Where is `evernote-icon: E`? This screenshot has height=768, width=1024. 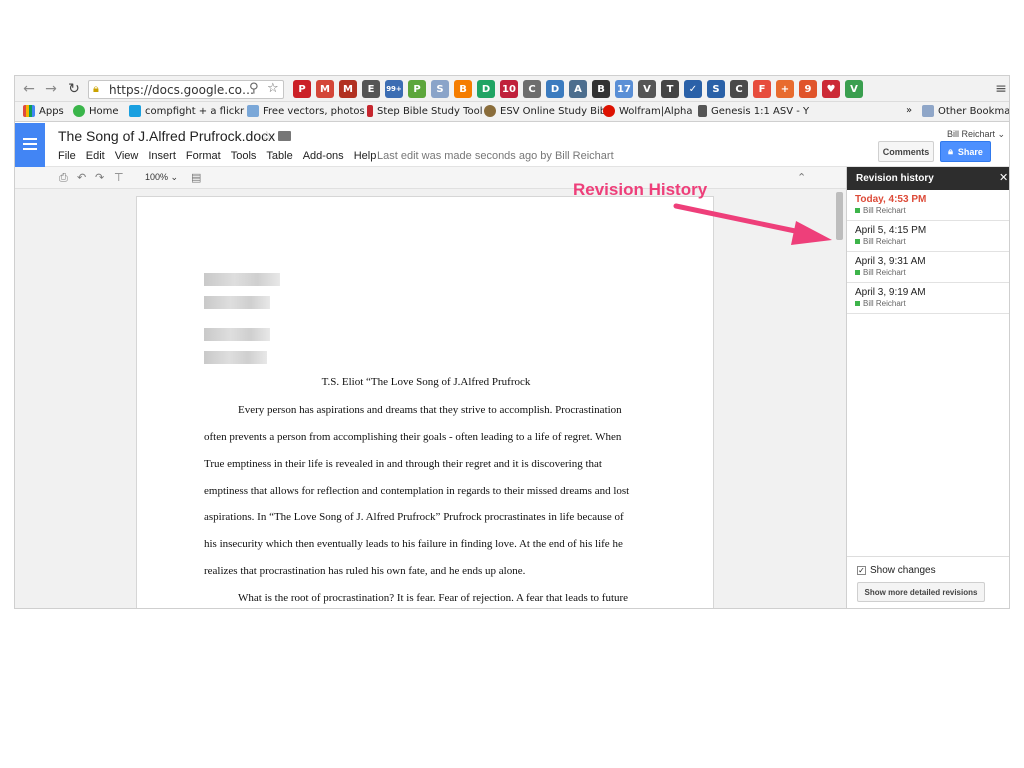 evernote-icon: E is located at coordinates (371, 89).